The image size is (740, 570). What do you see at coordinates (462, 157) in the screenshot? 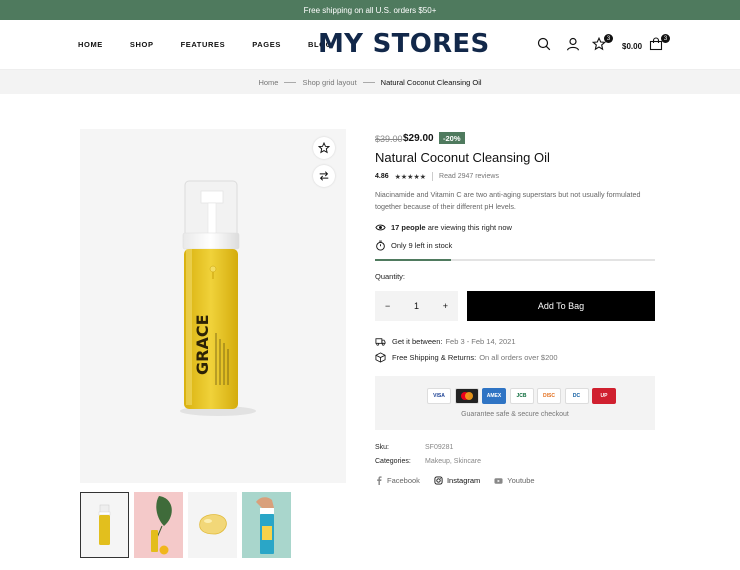
I see `product-title: Natural Coconut Cleansing Oil` at bounding box center [462, 157].